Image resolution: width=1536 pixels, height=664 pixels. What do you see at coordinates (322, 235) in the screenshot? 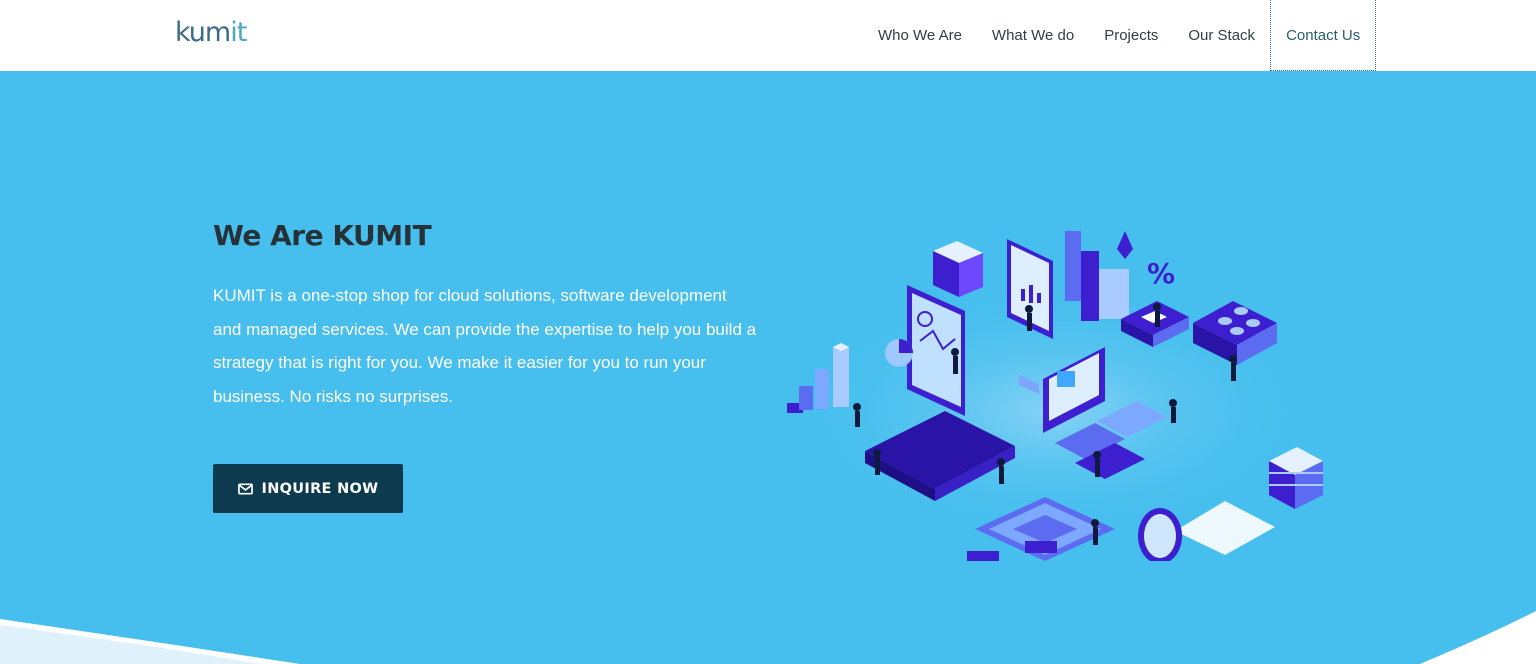
I see `hero-title: We Are KUMIT` at bounding box center [322, 235].